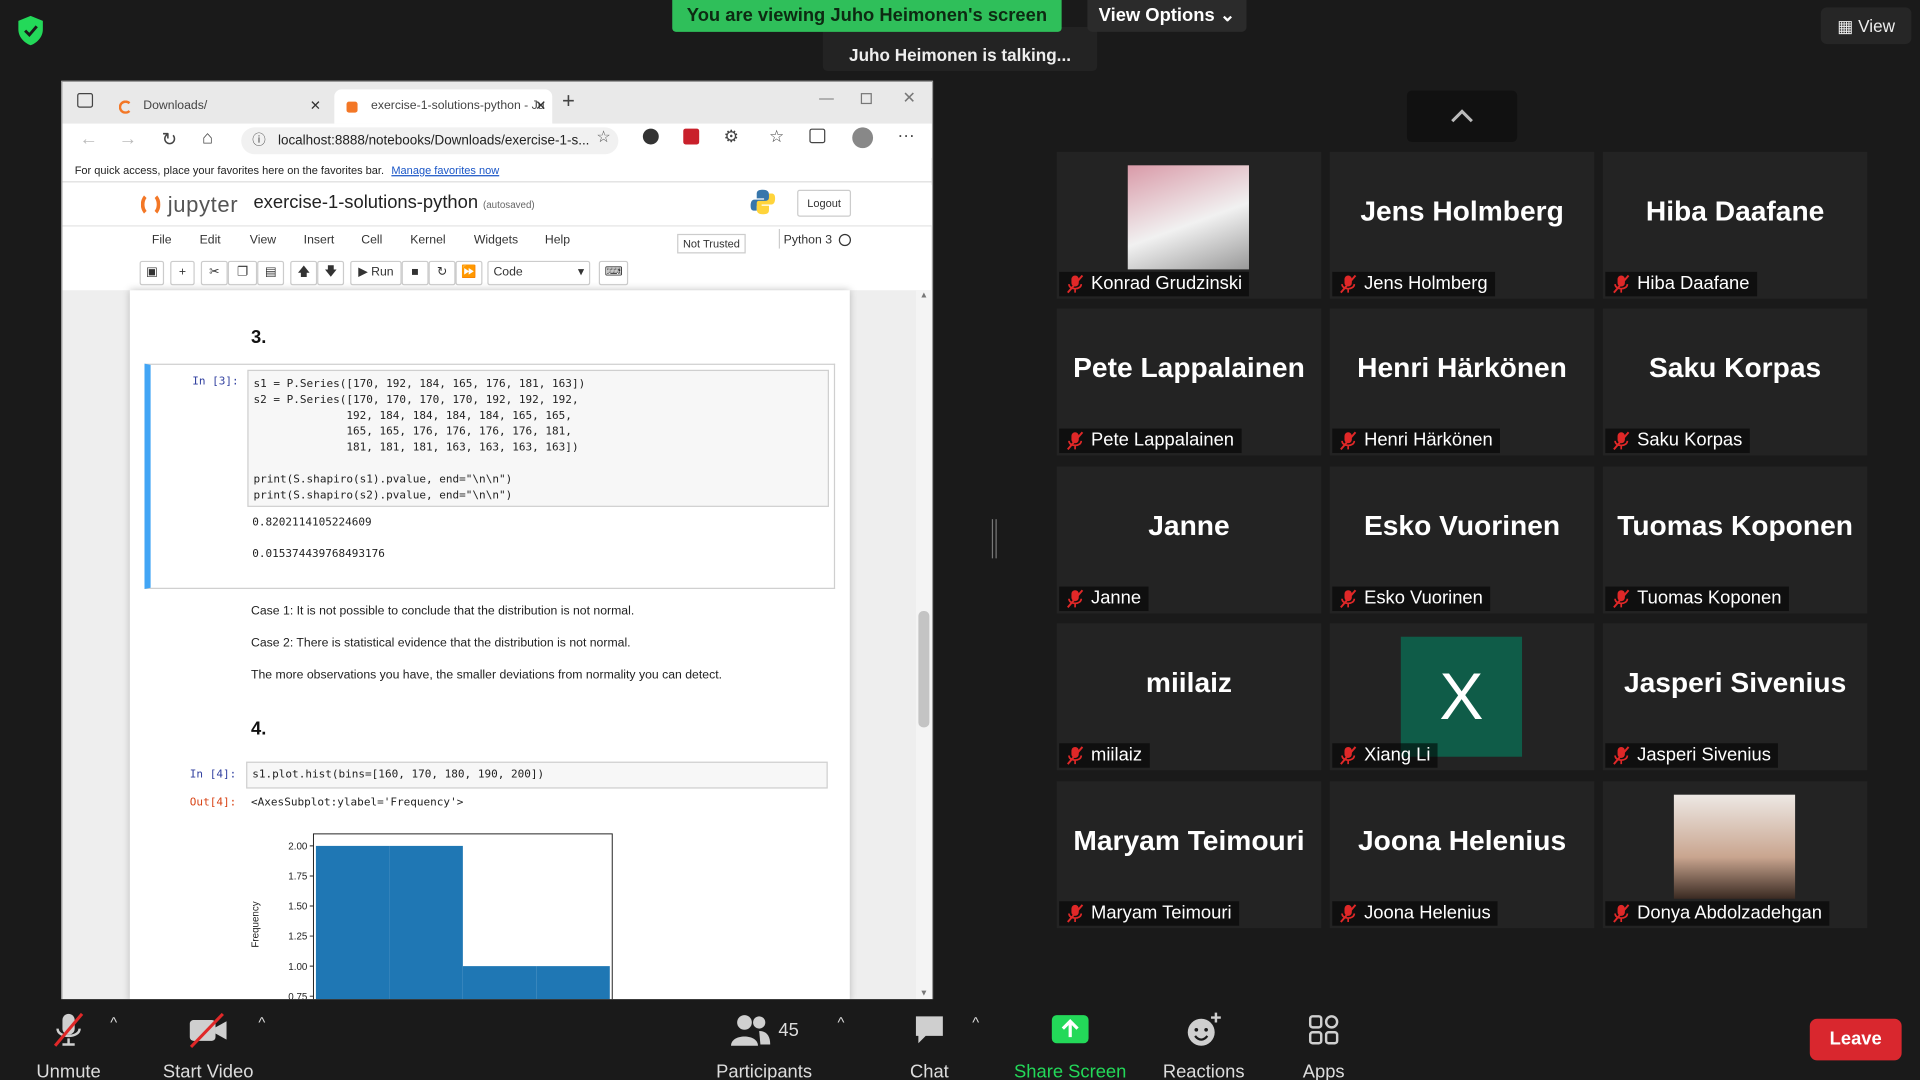 The height and width of the screenshot is (1080, 1920). Describe the element at coordinates (863, 138) in the screenshot. I see `profile-avatar` at that location.